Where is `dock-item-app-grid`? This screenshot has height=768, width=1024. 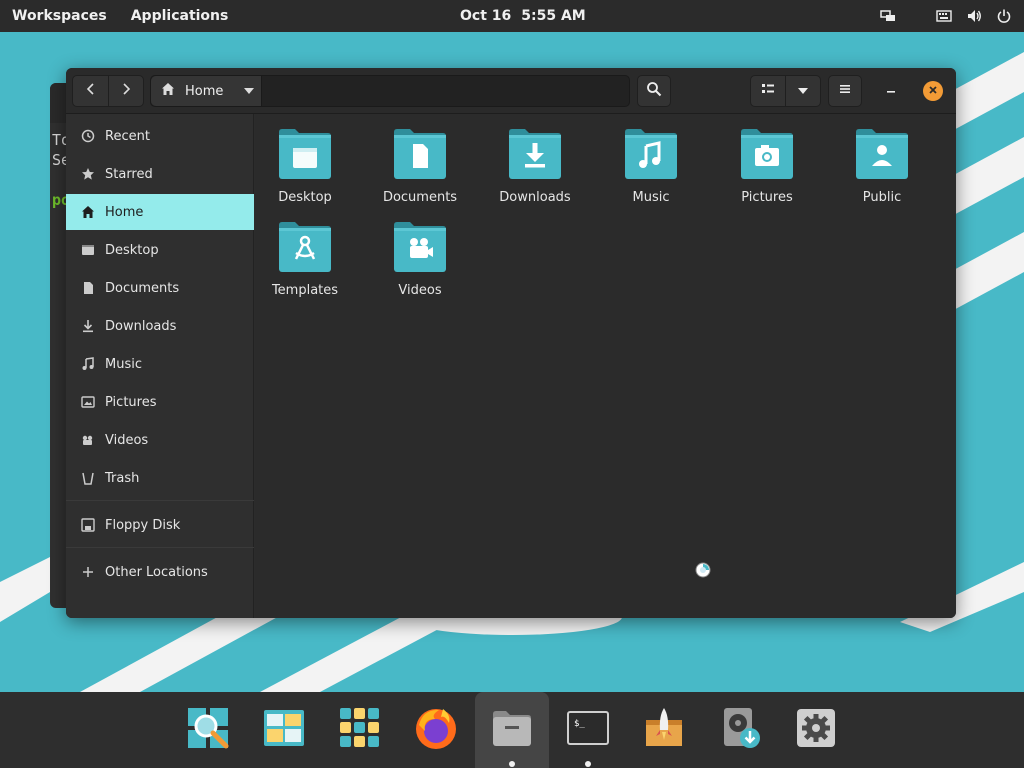 dock-item-app-grid is located at coordinates (360, 730).